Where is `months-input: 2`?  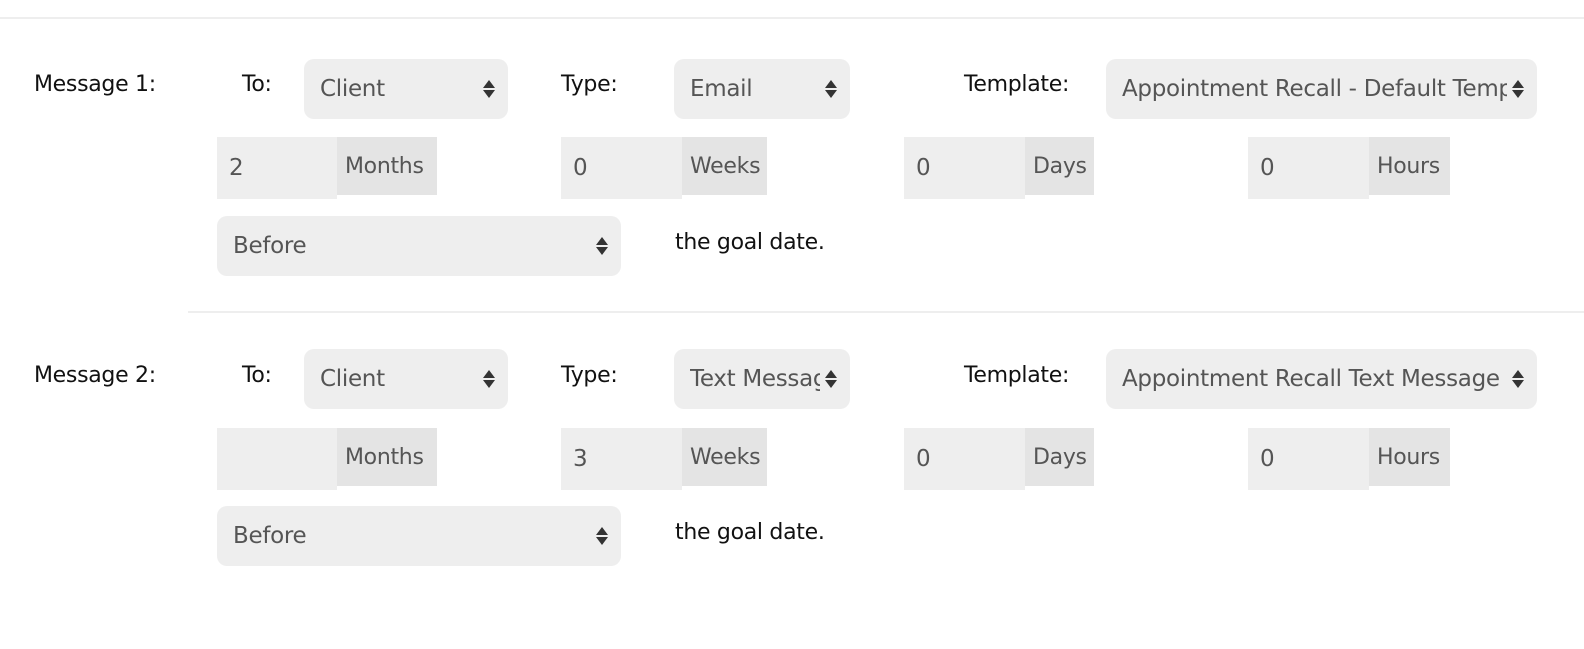
months-input: 2 is located at coordinates (277, 168).